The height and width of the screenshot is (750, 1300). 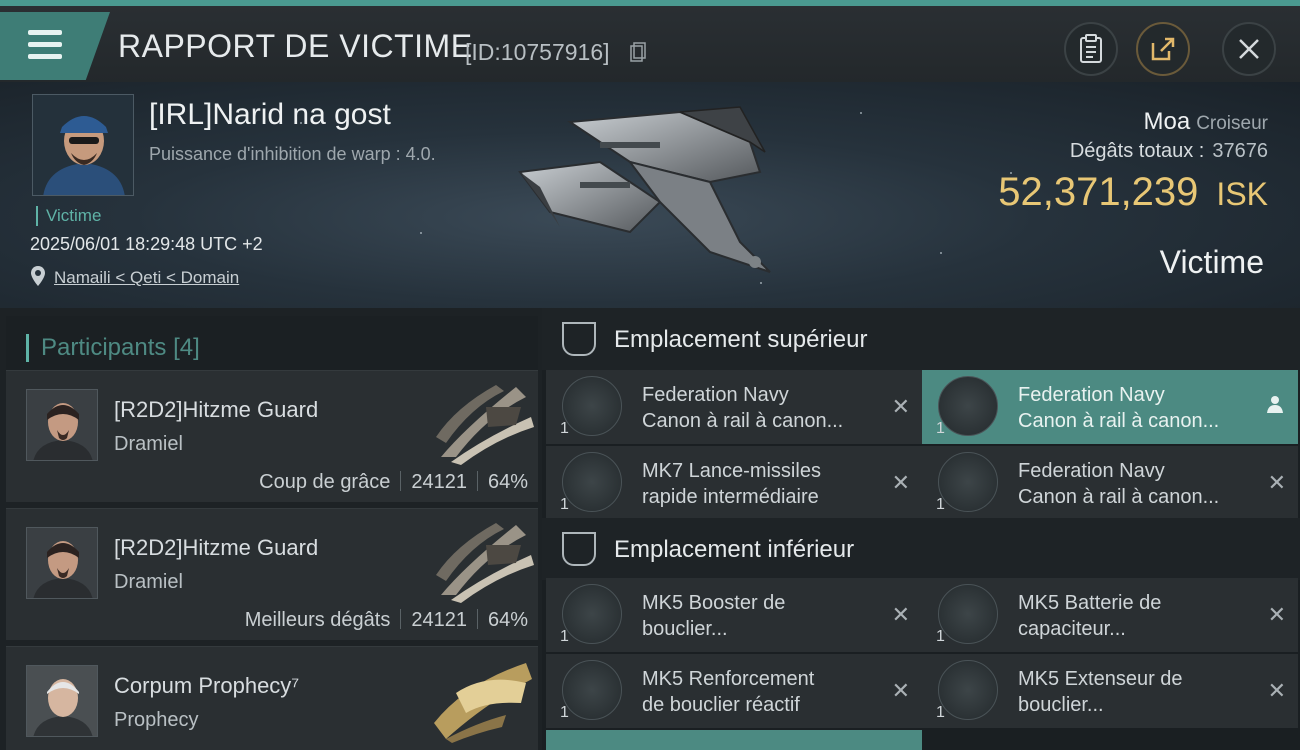 What do you see at coordinates (1090, 603) in the screenshot?
I see `module-name-line1: MK5 Batterie de` at bounding box center [1090, 603].